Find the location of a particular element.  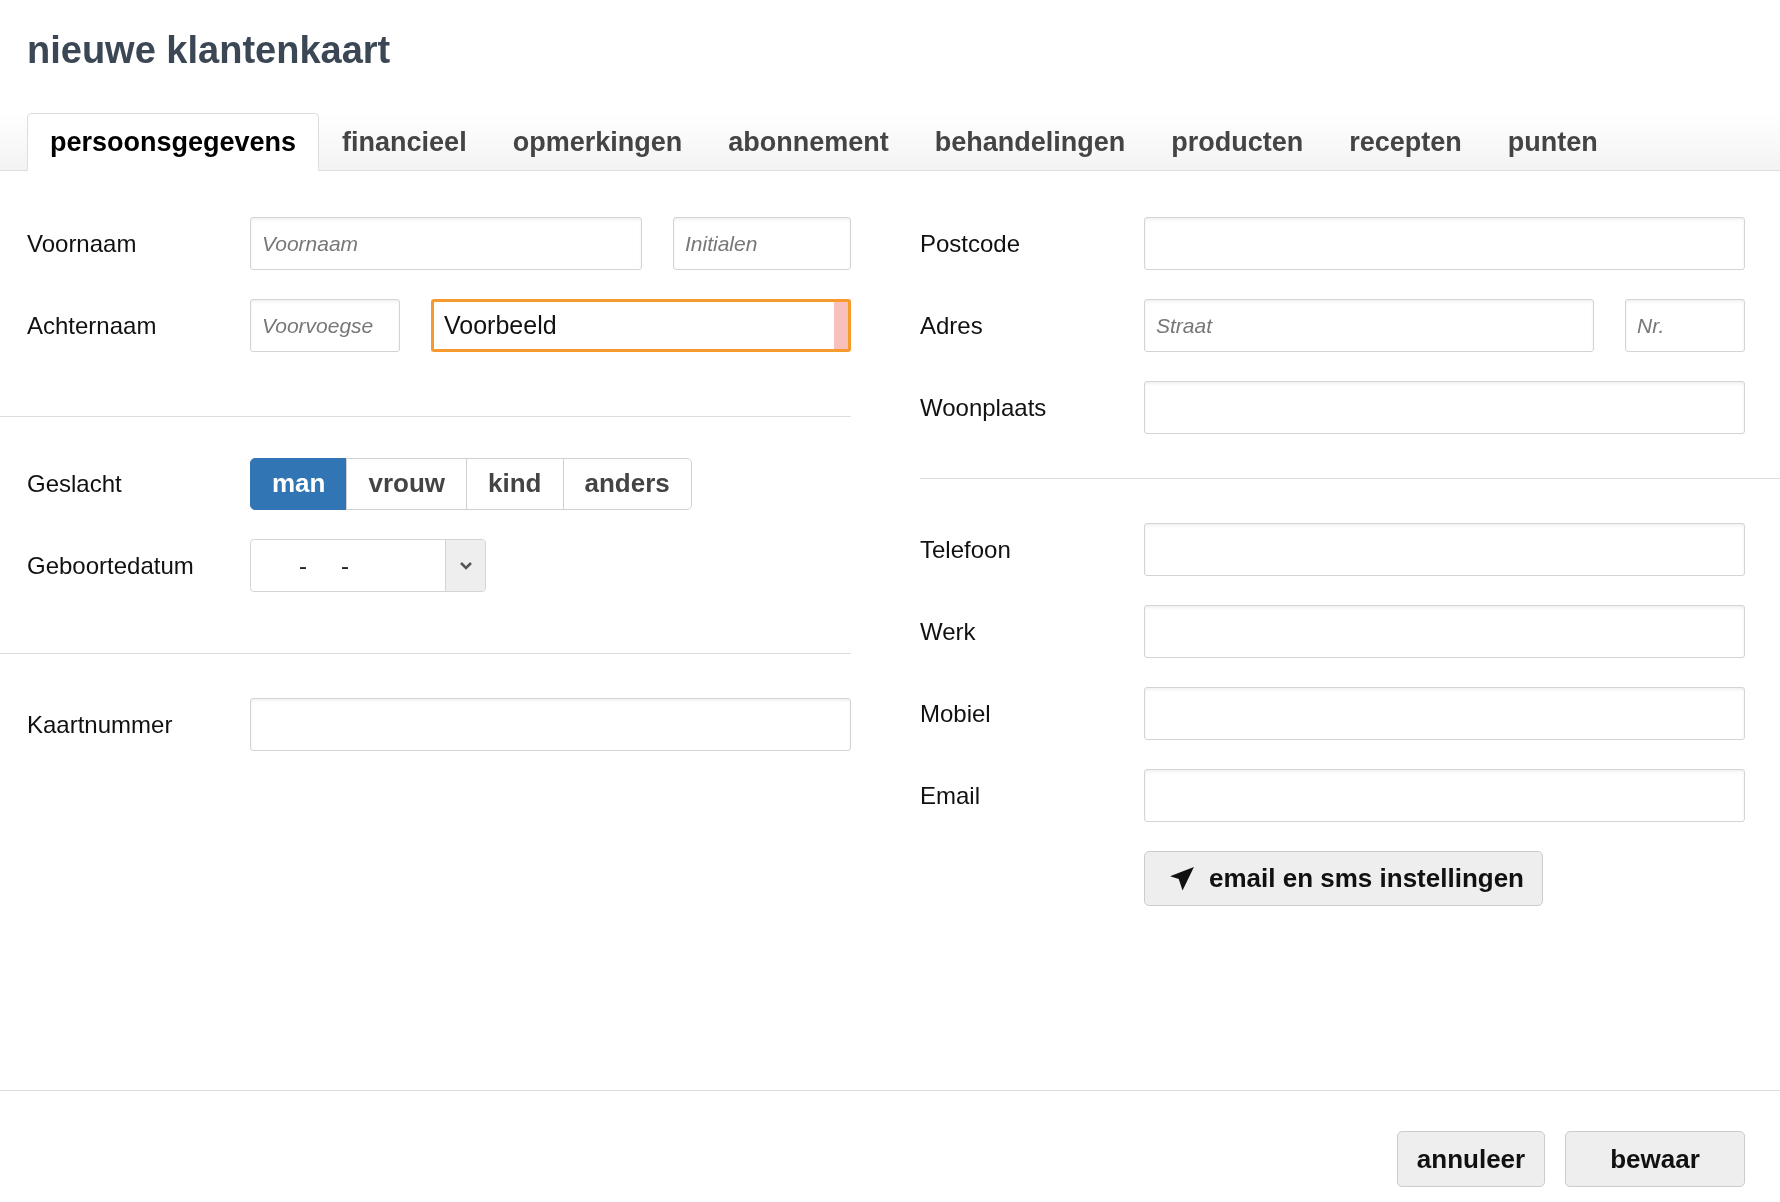

text-field: Voorbeeld is located at coordinates (641, 325).